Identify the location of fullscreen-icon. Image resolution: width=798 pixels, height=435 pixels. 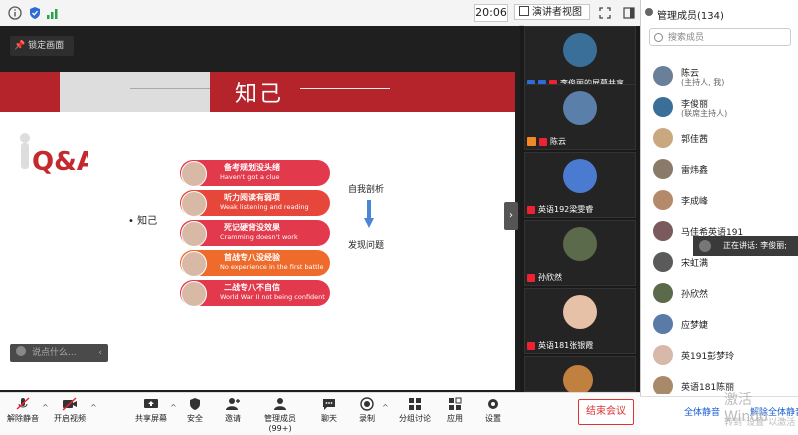
(605, 13).